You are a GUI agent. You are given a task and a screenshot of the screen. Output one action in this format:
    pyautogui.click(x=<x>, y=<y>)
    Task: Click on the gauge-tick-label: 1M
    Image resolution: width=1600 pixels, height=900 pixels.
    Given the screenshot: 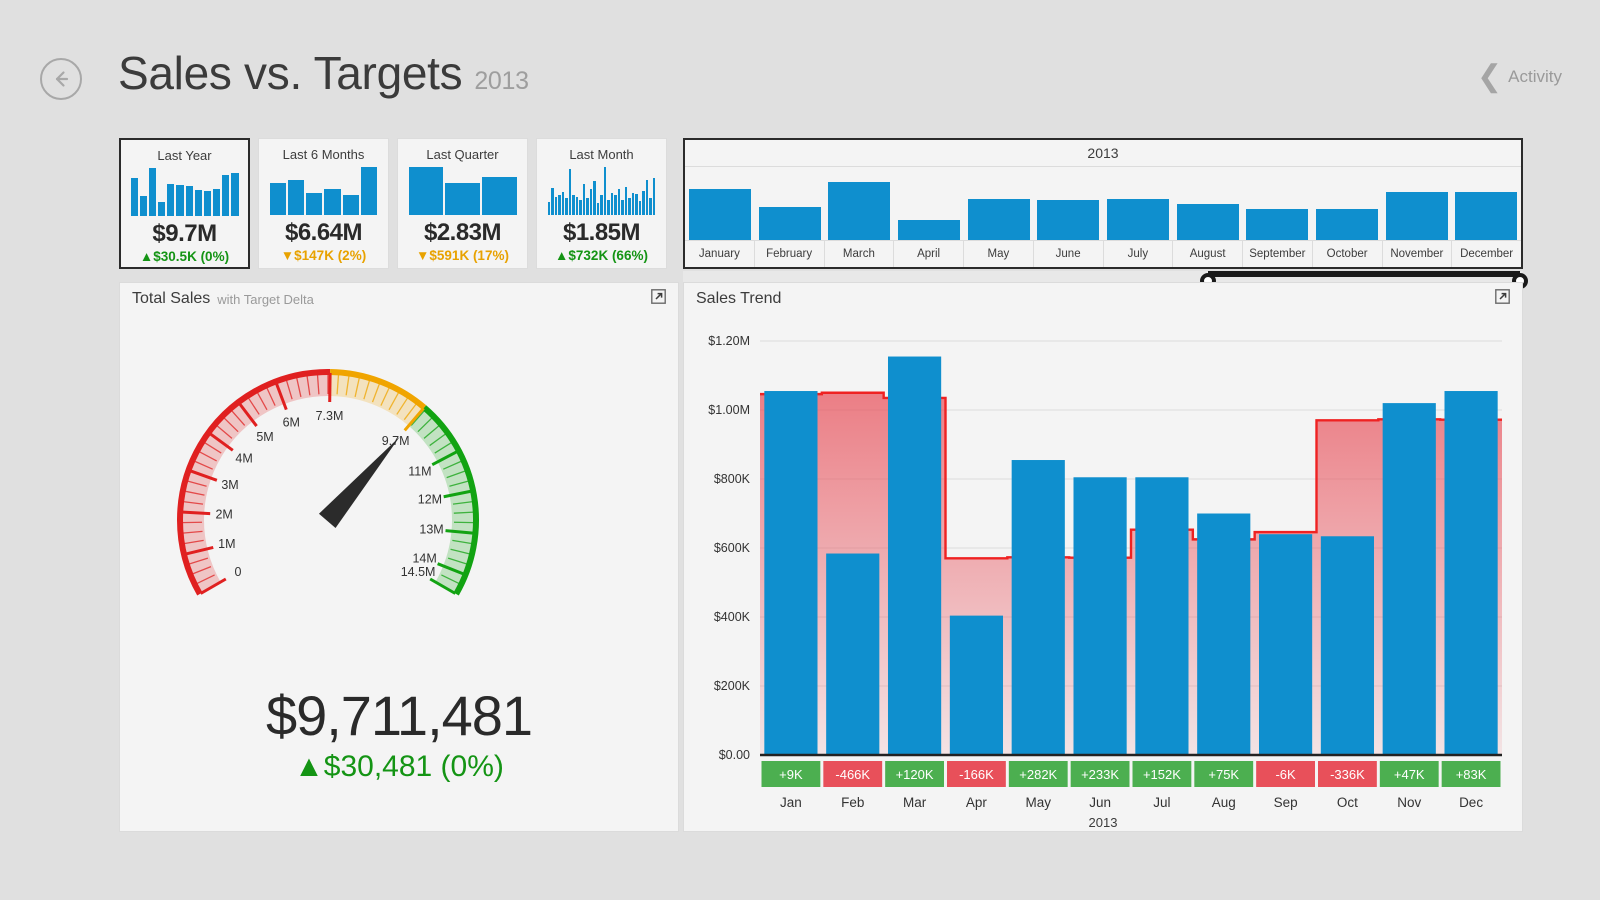 What is the action you would take?
    pyautogui.click(x=226, y=544)
    